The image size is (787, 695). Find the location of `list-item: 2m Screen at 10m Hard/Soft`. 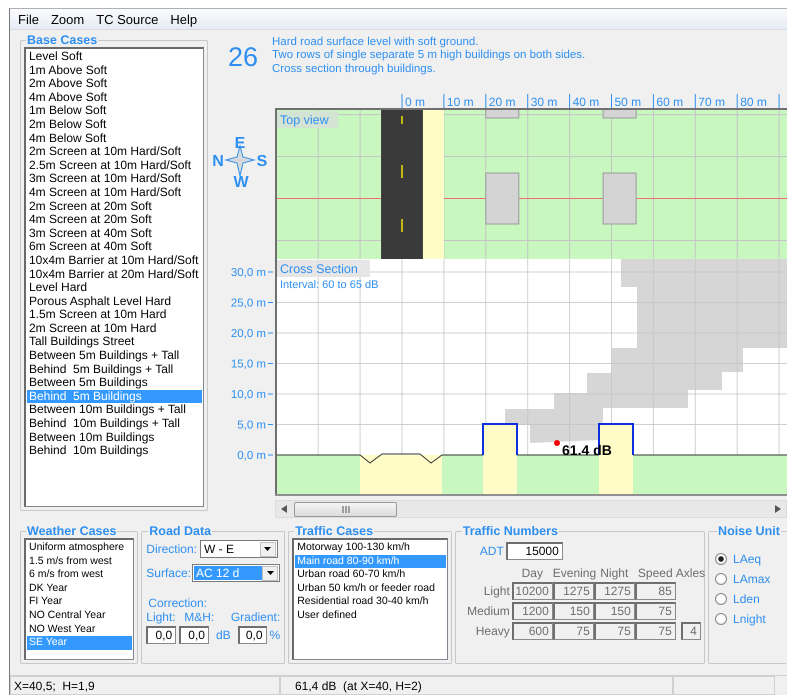

list-item: 2m Screen at 10m Hard/Soft is located at coordinates (114, 152).